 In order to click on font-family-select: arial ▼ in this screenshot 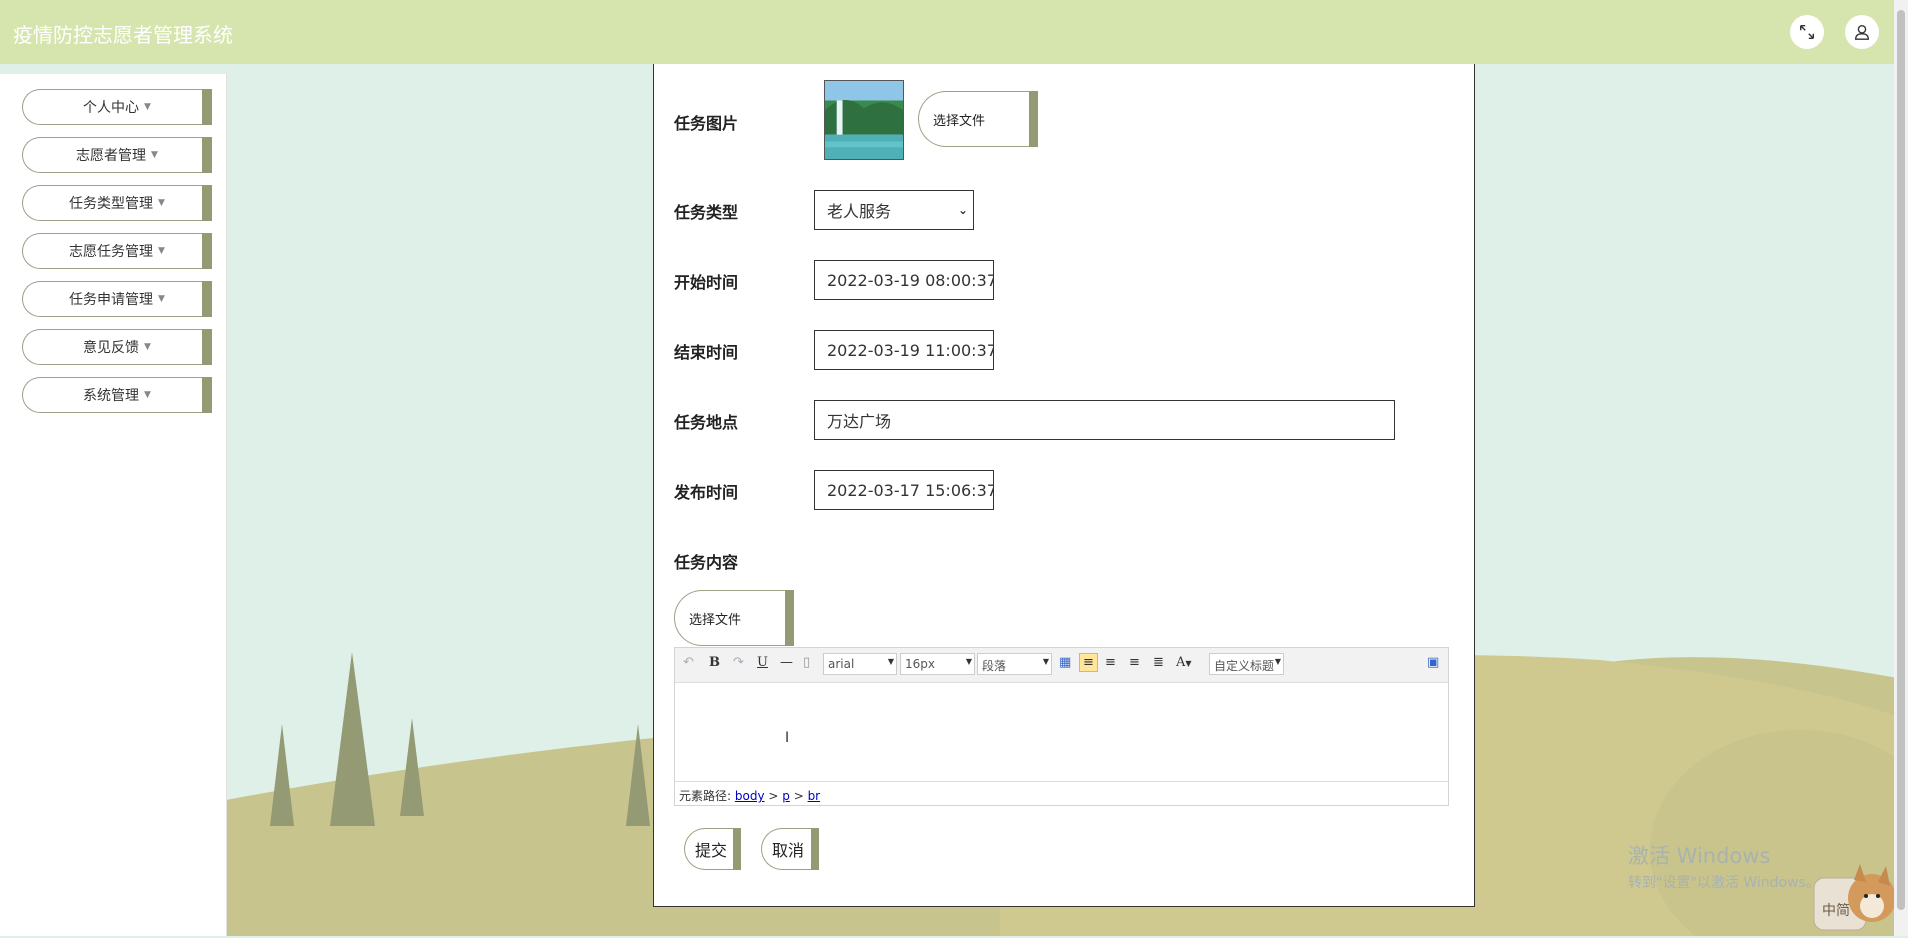, I will do `click(860, 664)`.